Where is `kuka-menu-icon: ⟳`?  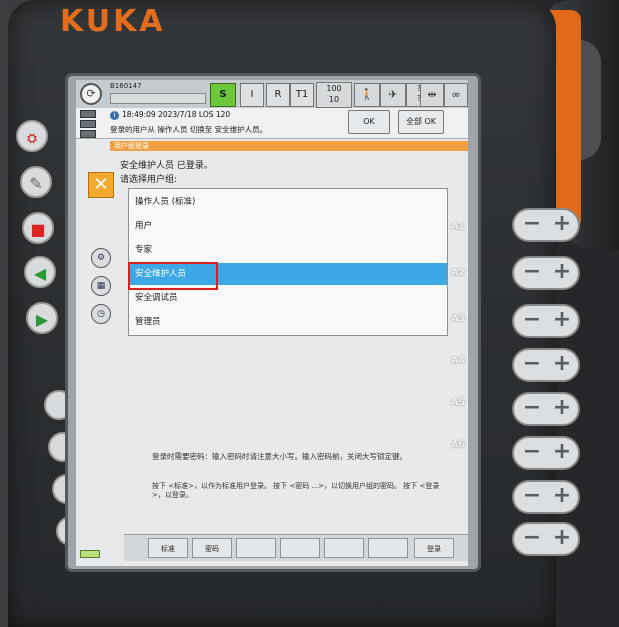 kuka-menu-icon: ⟳ is located at coordinates (91, 94).